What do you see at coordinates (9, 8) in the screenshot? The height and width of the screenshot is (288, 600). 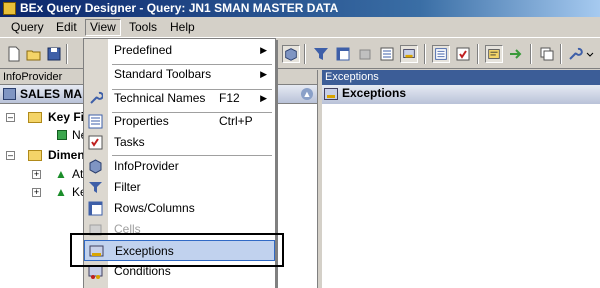 I see `app-icon` at bounding box center [9, 8].